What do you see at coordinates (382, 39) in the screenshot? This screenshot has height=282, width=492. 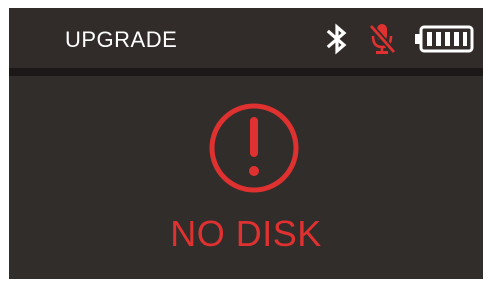 I see `microphone-muted-icon` at bounding box center [382, 39].